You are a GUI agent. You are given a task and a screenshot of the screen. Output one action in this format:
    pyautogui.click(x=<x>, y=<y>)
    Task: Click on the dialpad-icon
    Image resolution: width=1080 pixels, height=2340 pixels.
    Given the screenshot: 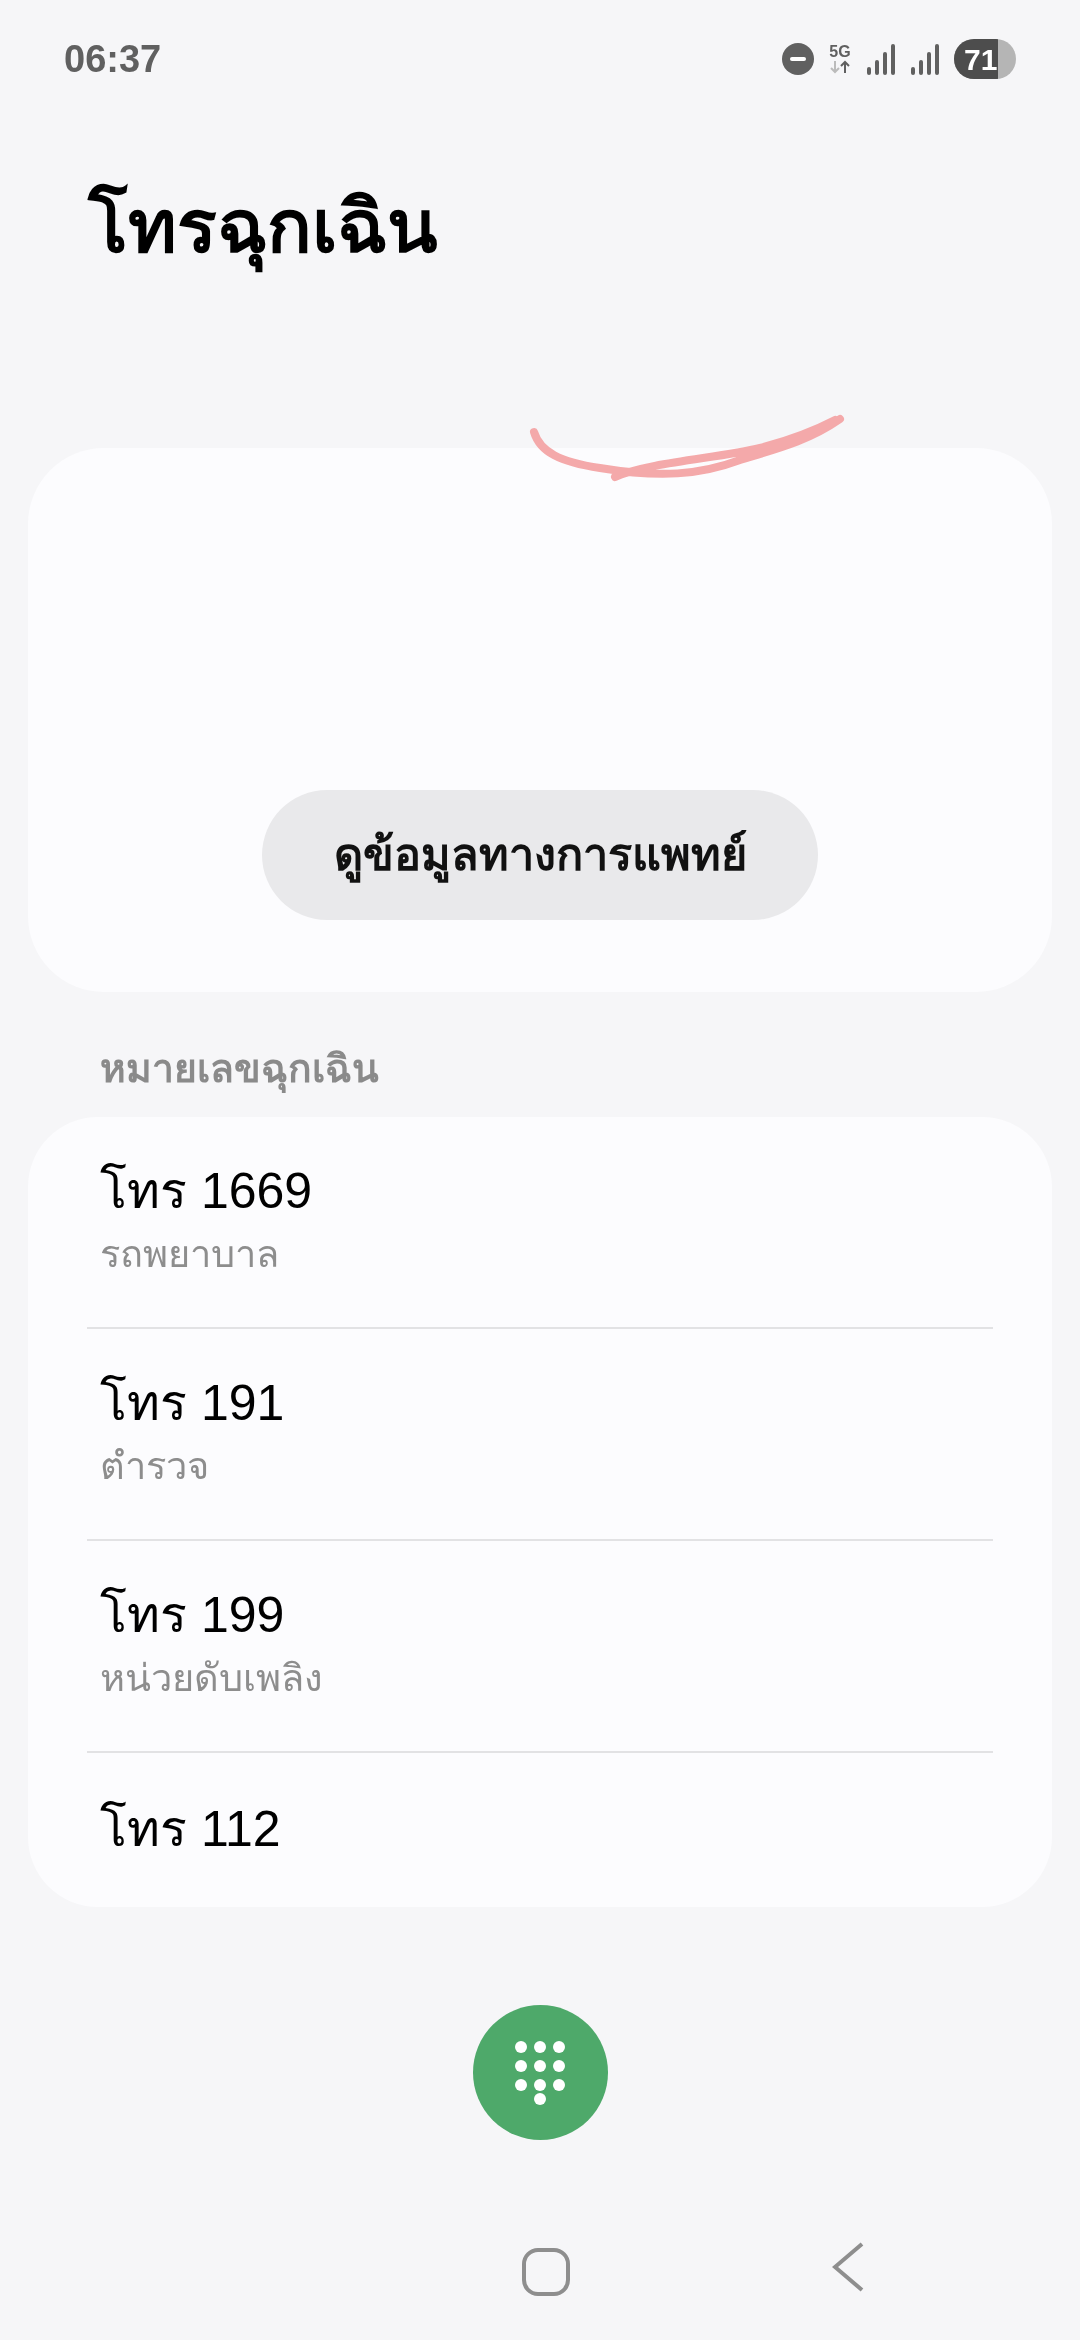 What is the action you would take?
    pyautogui.click(x=540, y=2072)
    